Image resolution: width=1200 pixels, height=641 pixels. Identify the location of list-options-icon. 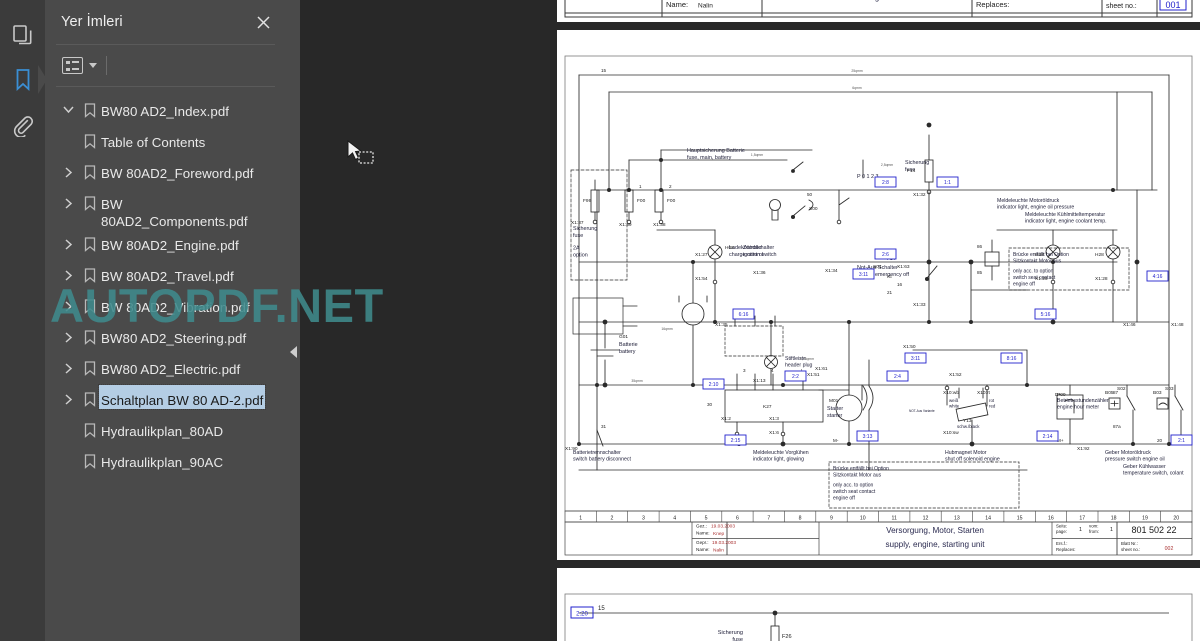
(72, 65).